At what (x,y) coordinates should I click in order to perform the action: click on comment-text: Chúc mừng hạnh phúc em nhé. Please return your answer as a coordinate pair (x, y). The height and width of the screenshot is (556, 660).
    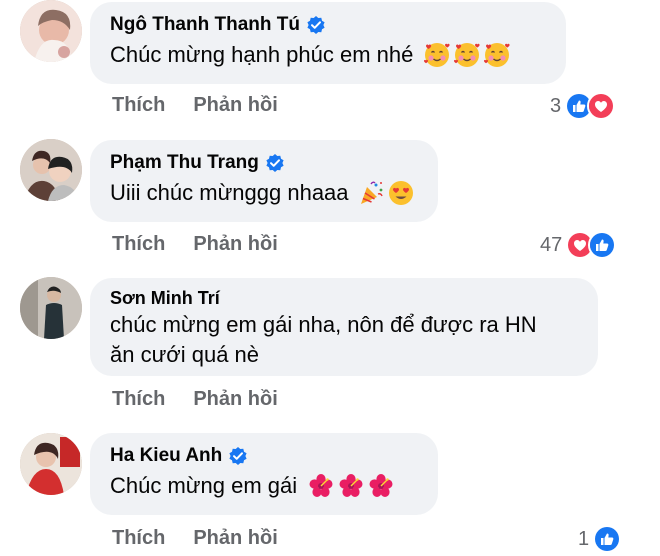
    Looking at the image, I should click on (328, 54).